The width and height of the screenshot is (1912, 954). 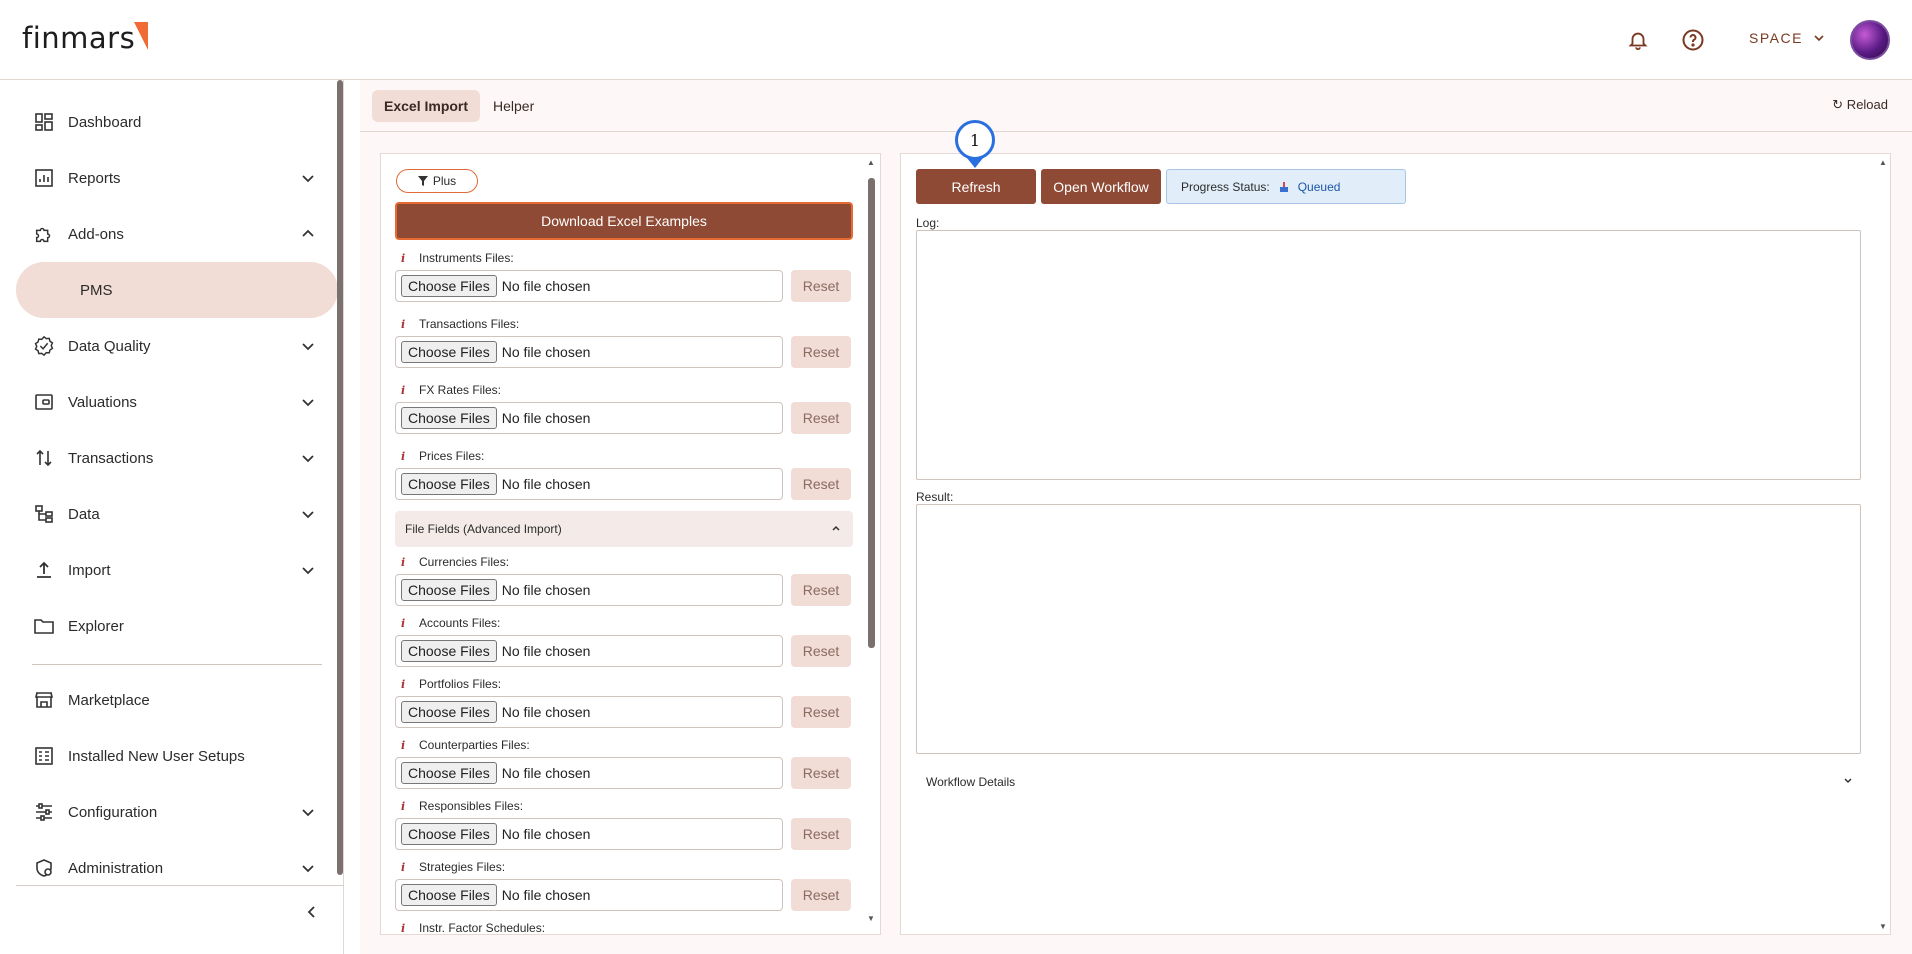 I want to click on fx-rates-file-input: Choose Files No file chosen, so click(x=589, y=418).